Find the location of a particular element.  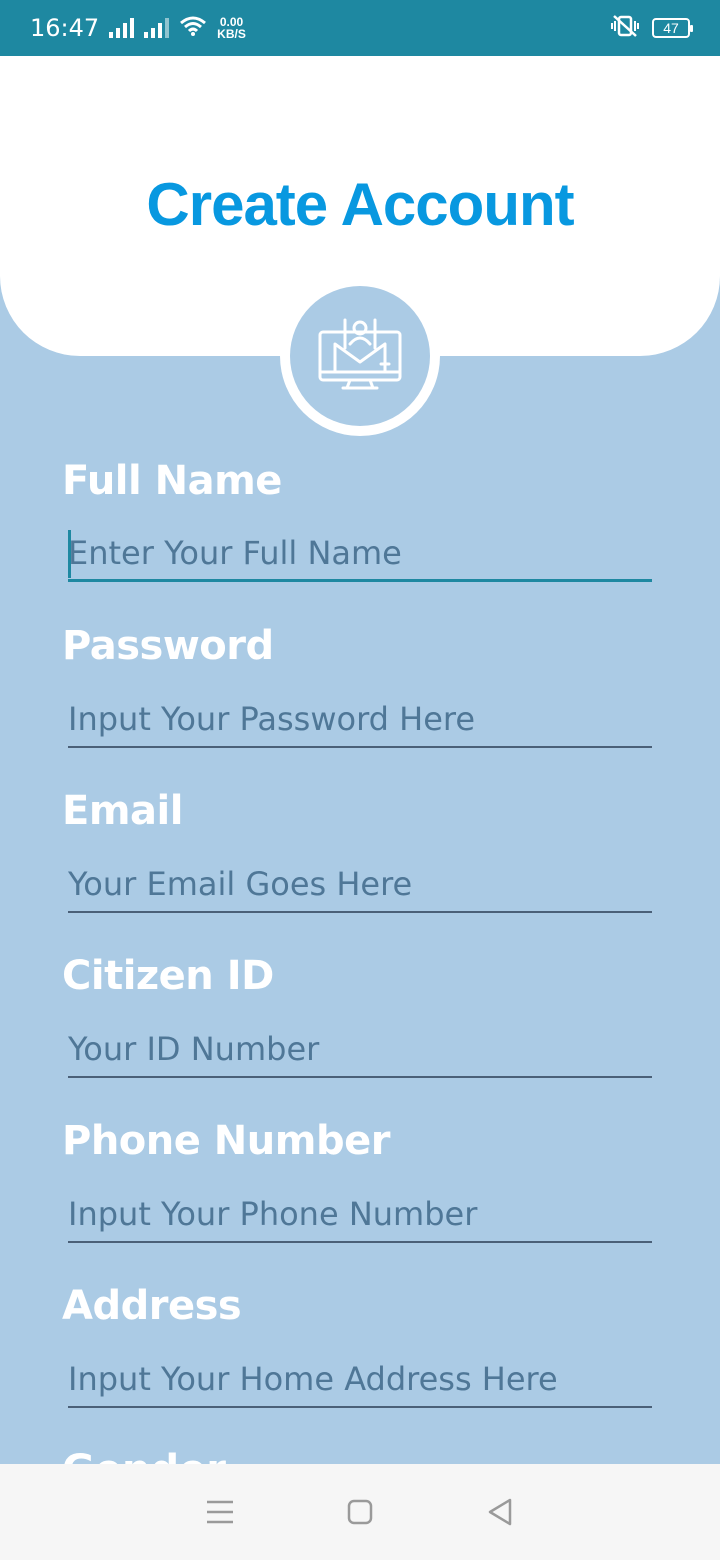

net-speed: 0.00 KB/S is located at coordinates (231, 28).